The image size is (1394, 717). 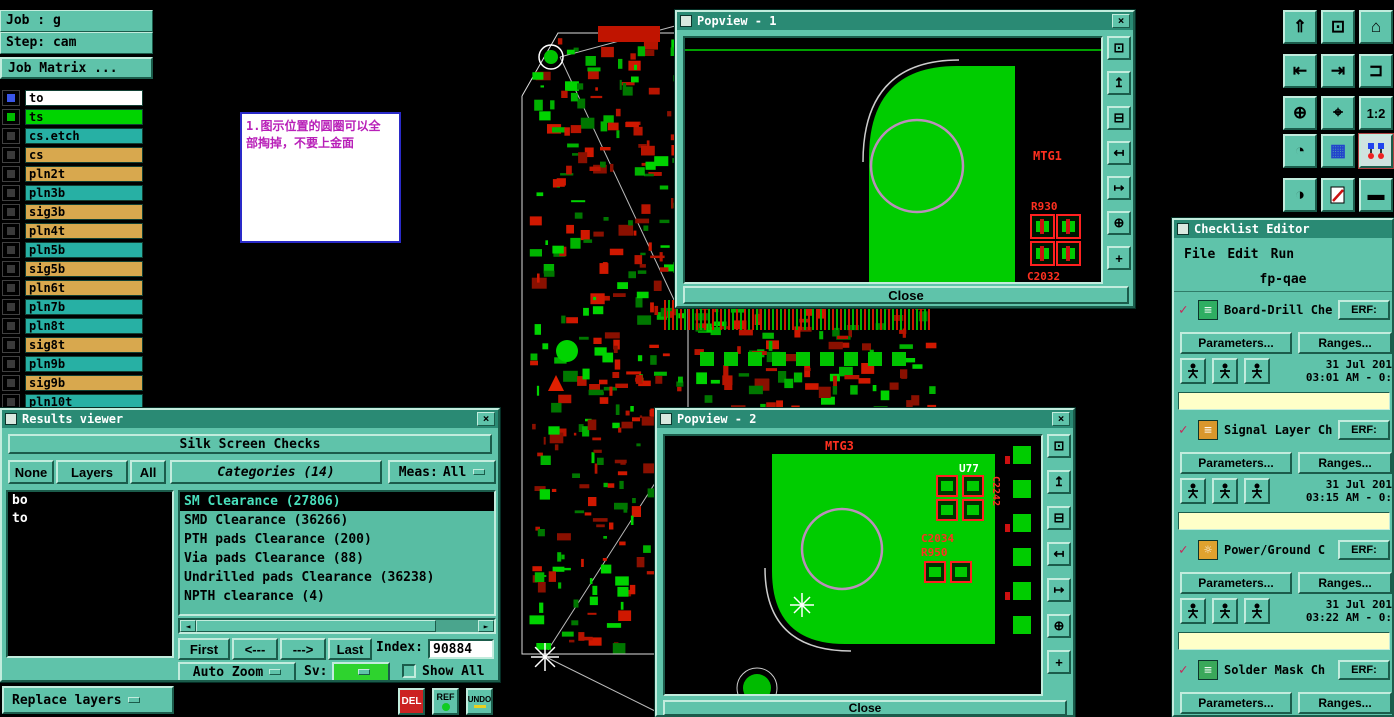 I want to click on results-layer-list: bo to, so click(x=90, y=574).